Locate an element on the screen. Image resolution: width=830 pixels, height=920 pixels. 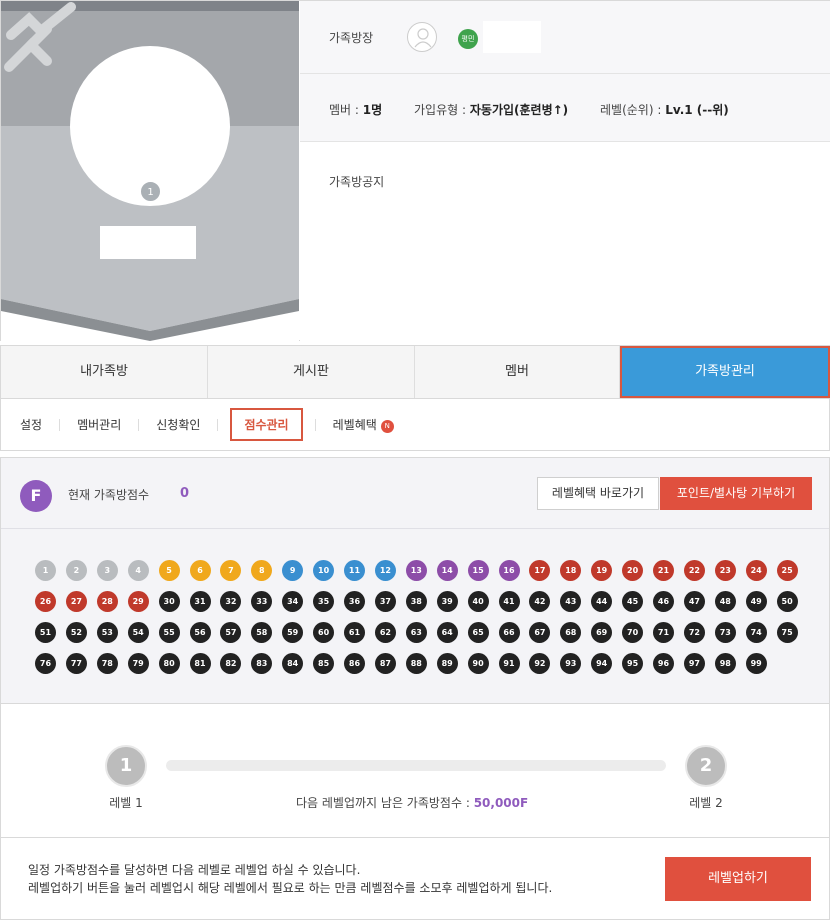
level-badge-11: 11 is located at coordinates (354, 570).